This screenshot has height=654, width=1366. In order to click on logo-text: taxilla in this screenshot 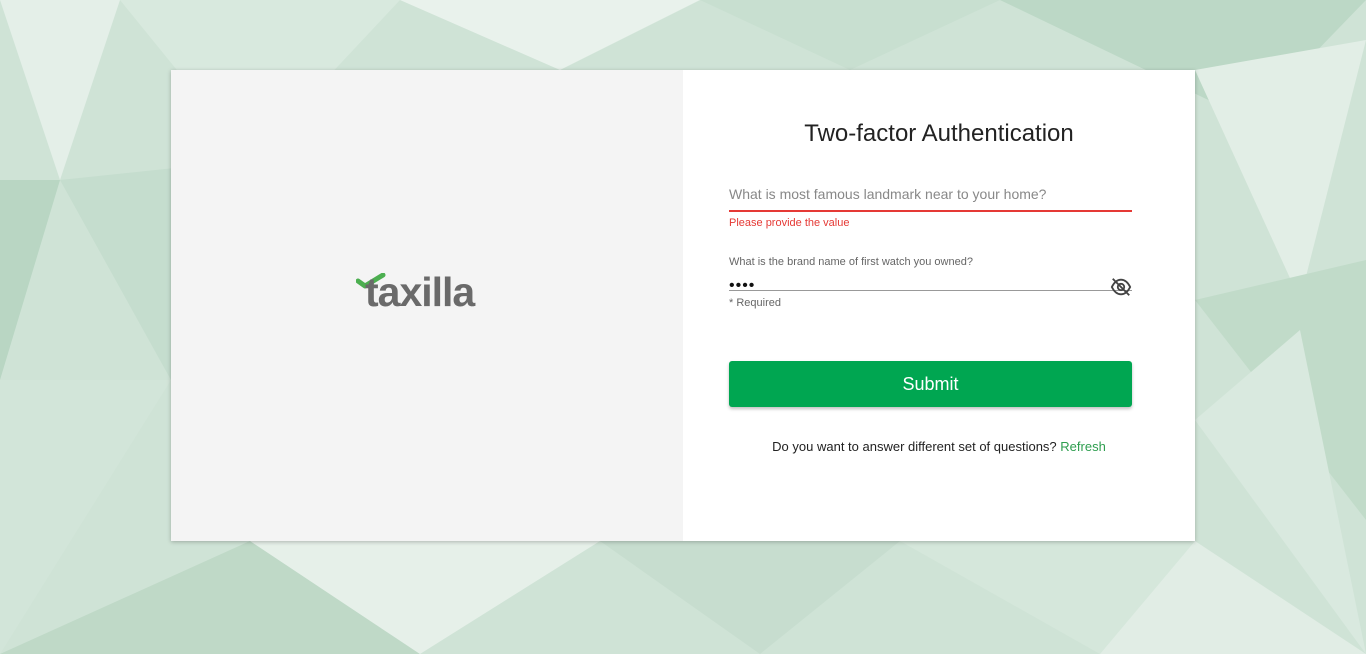, I will do `click(420, 292)`.